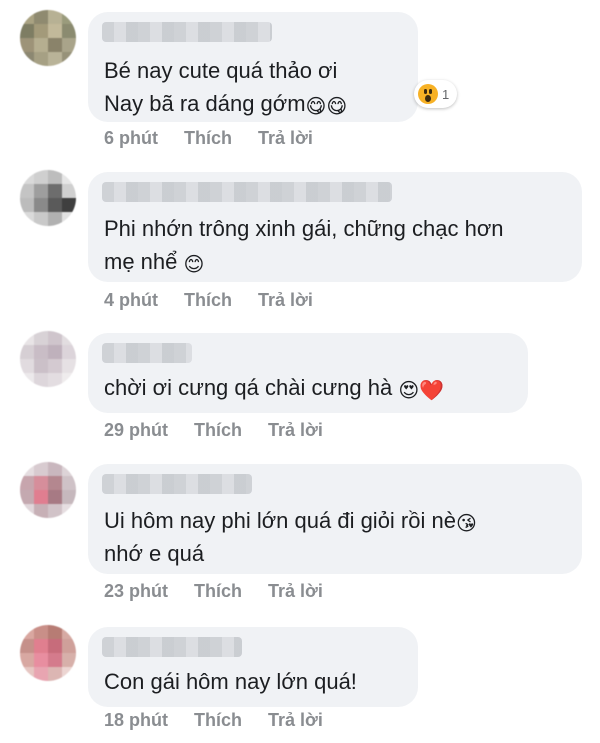  I want to click on comment-text-line: Nay bã ra dáng gớm, so click(205, 103).